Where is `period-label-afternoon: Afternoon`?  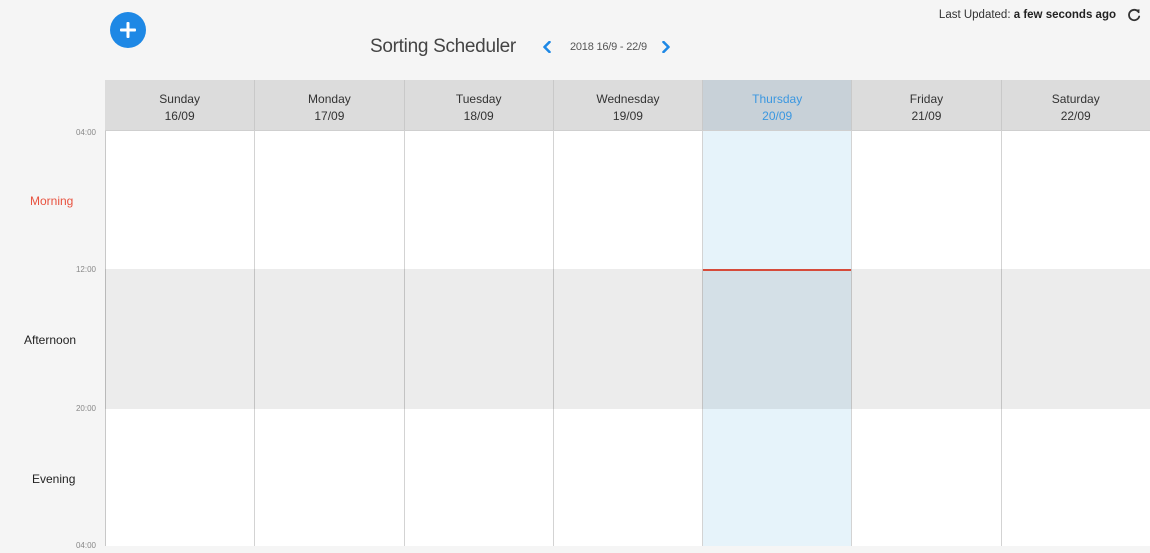
period-label-afternoon: Afternoon is located at coordinates (50, 340).